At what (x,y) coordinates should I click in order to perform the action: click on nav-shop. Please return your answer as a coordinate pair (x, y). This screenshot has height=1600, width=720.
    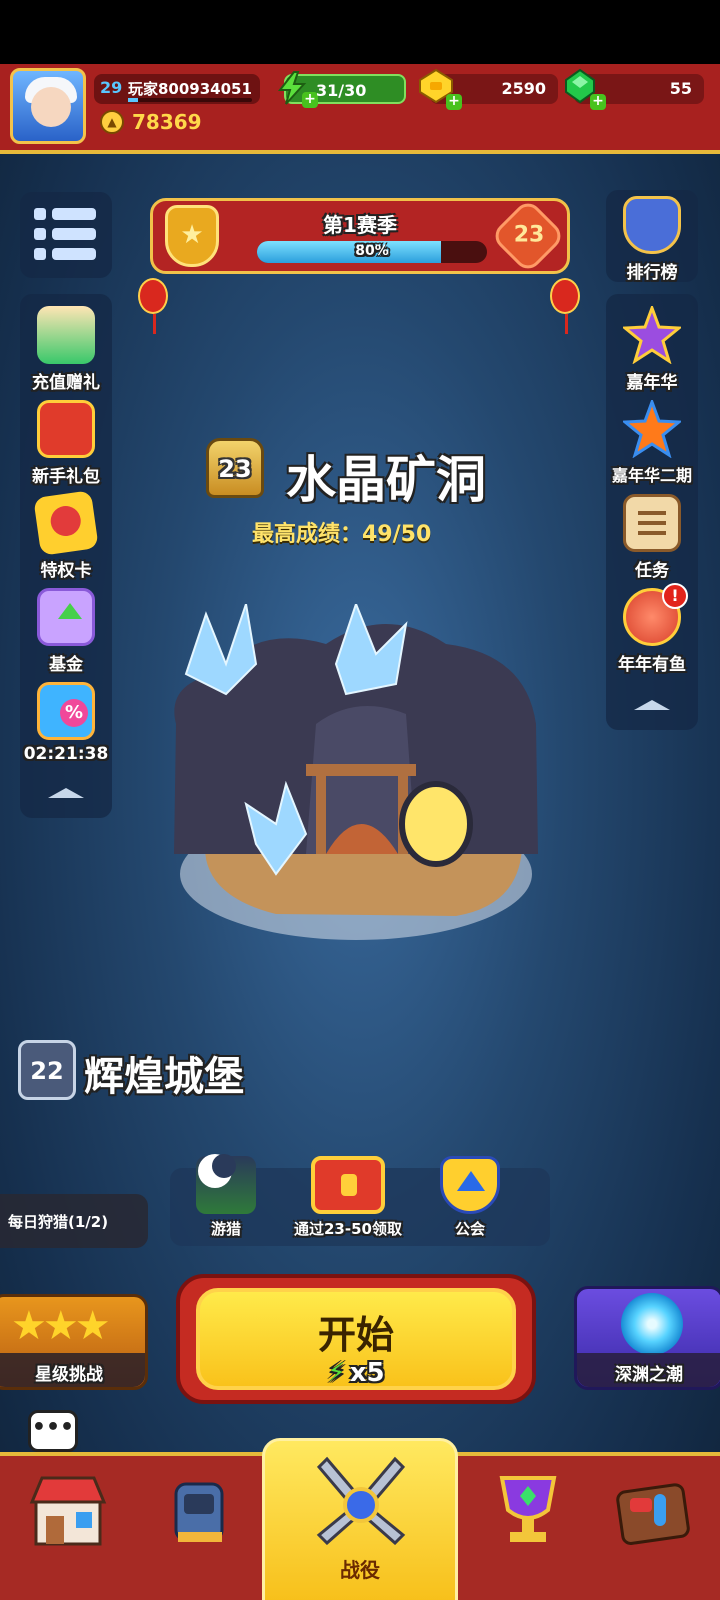
    Looking at the image, I should click on (73, 1515).